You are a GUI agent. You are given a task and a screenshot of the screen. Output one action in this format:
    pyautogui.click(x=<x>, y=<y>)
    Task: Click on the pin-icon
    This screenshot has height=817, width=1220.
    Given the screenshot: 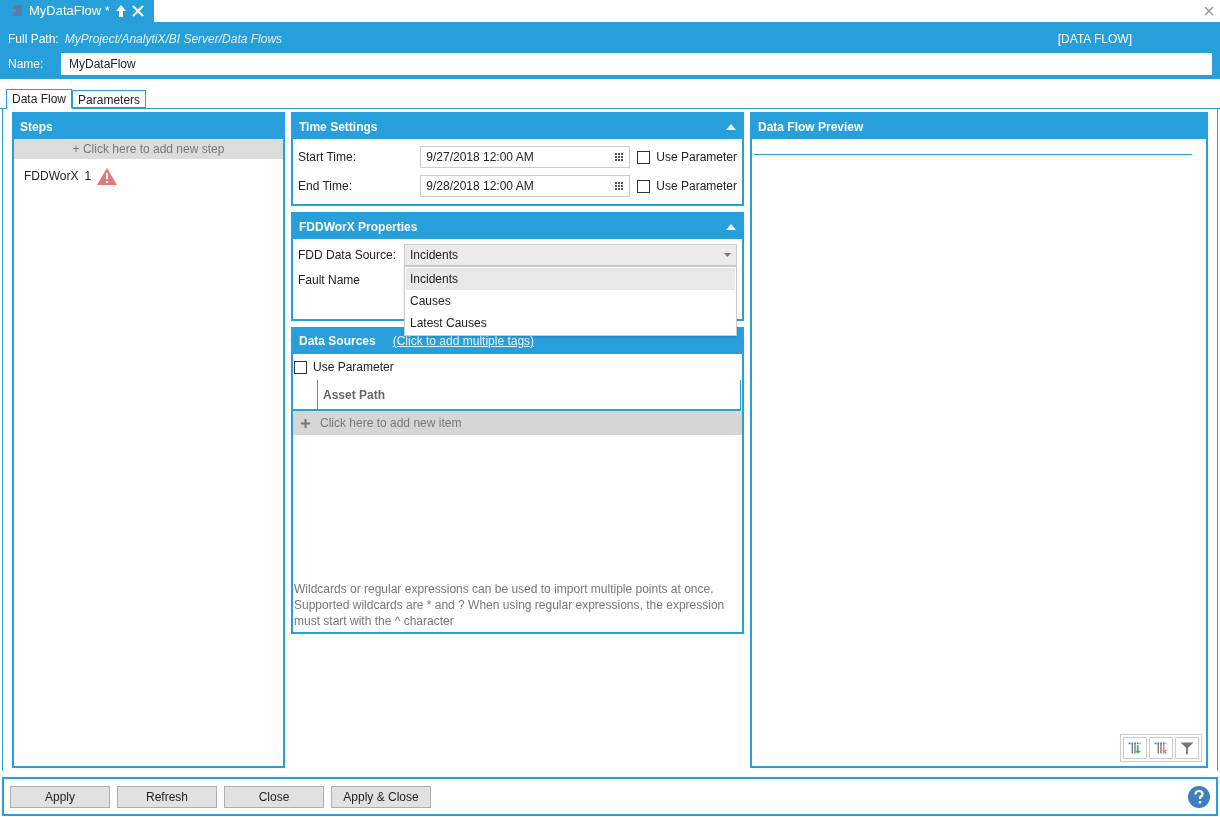 What is the action you would take?
    pyautogui.click(x=120, y=11)
    